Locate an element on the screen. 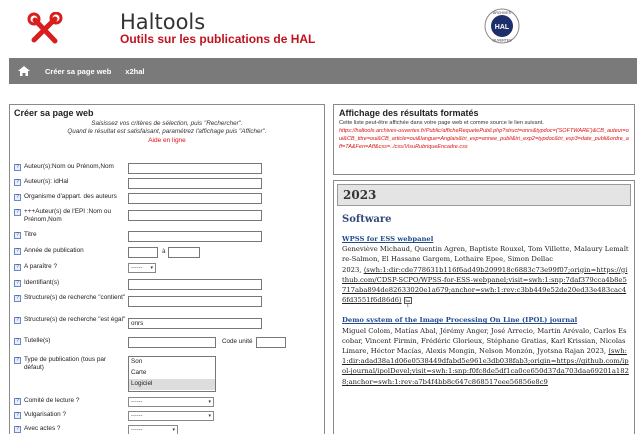 The image size is (637, 434). structure-egal-input: onrs is located at coordinates (195, 323).